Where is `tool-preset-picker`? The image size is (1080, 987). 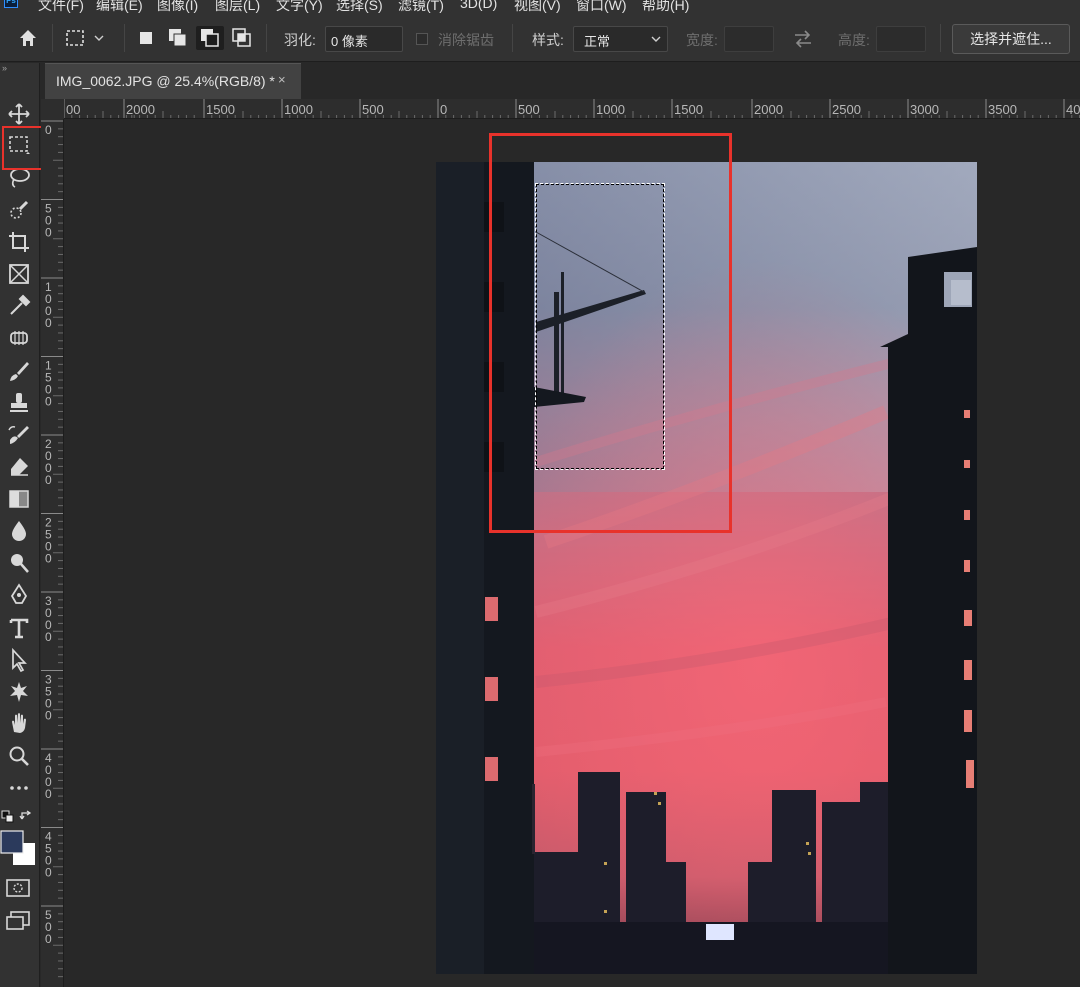 tool-preset-picker is located at coordinates (89, 38).